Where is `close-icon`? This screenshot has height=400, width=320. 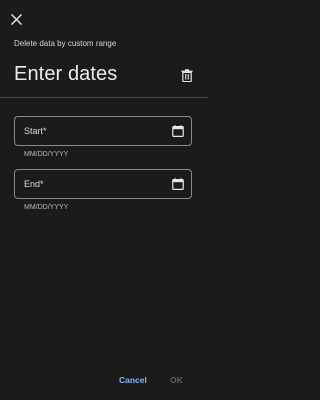
close-icon is located at coordinates (16, 19).